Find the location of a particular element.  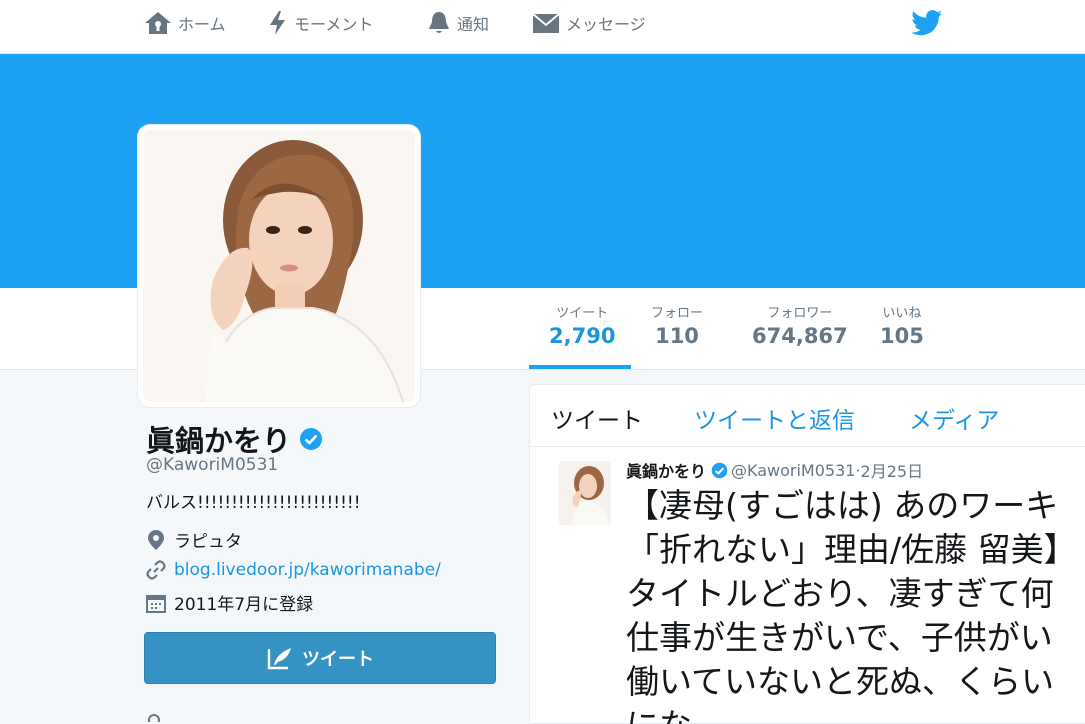

stat-followers-label: フォロワー is located at coordinates (800, 313).